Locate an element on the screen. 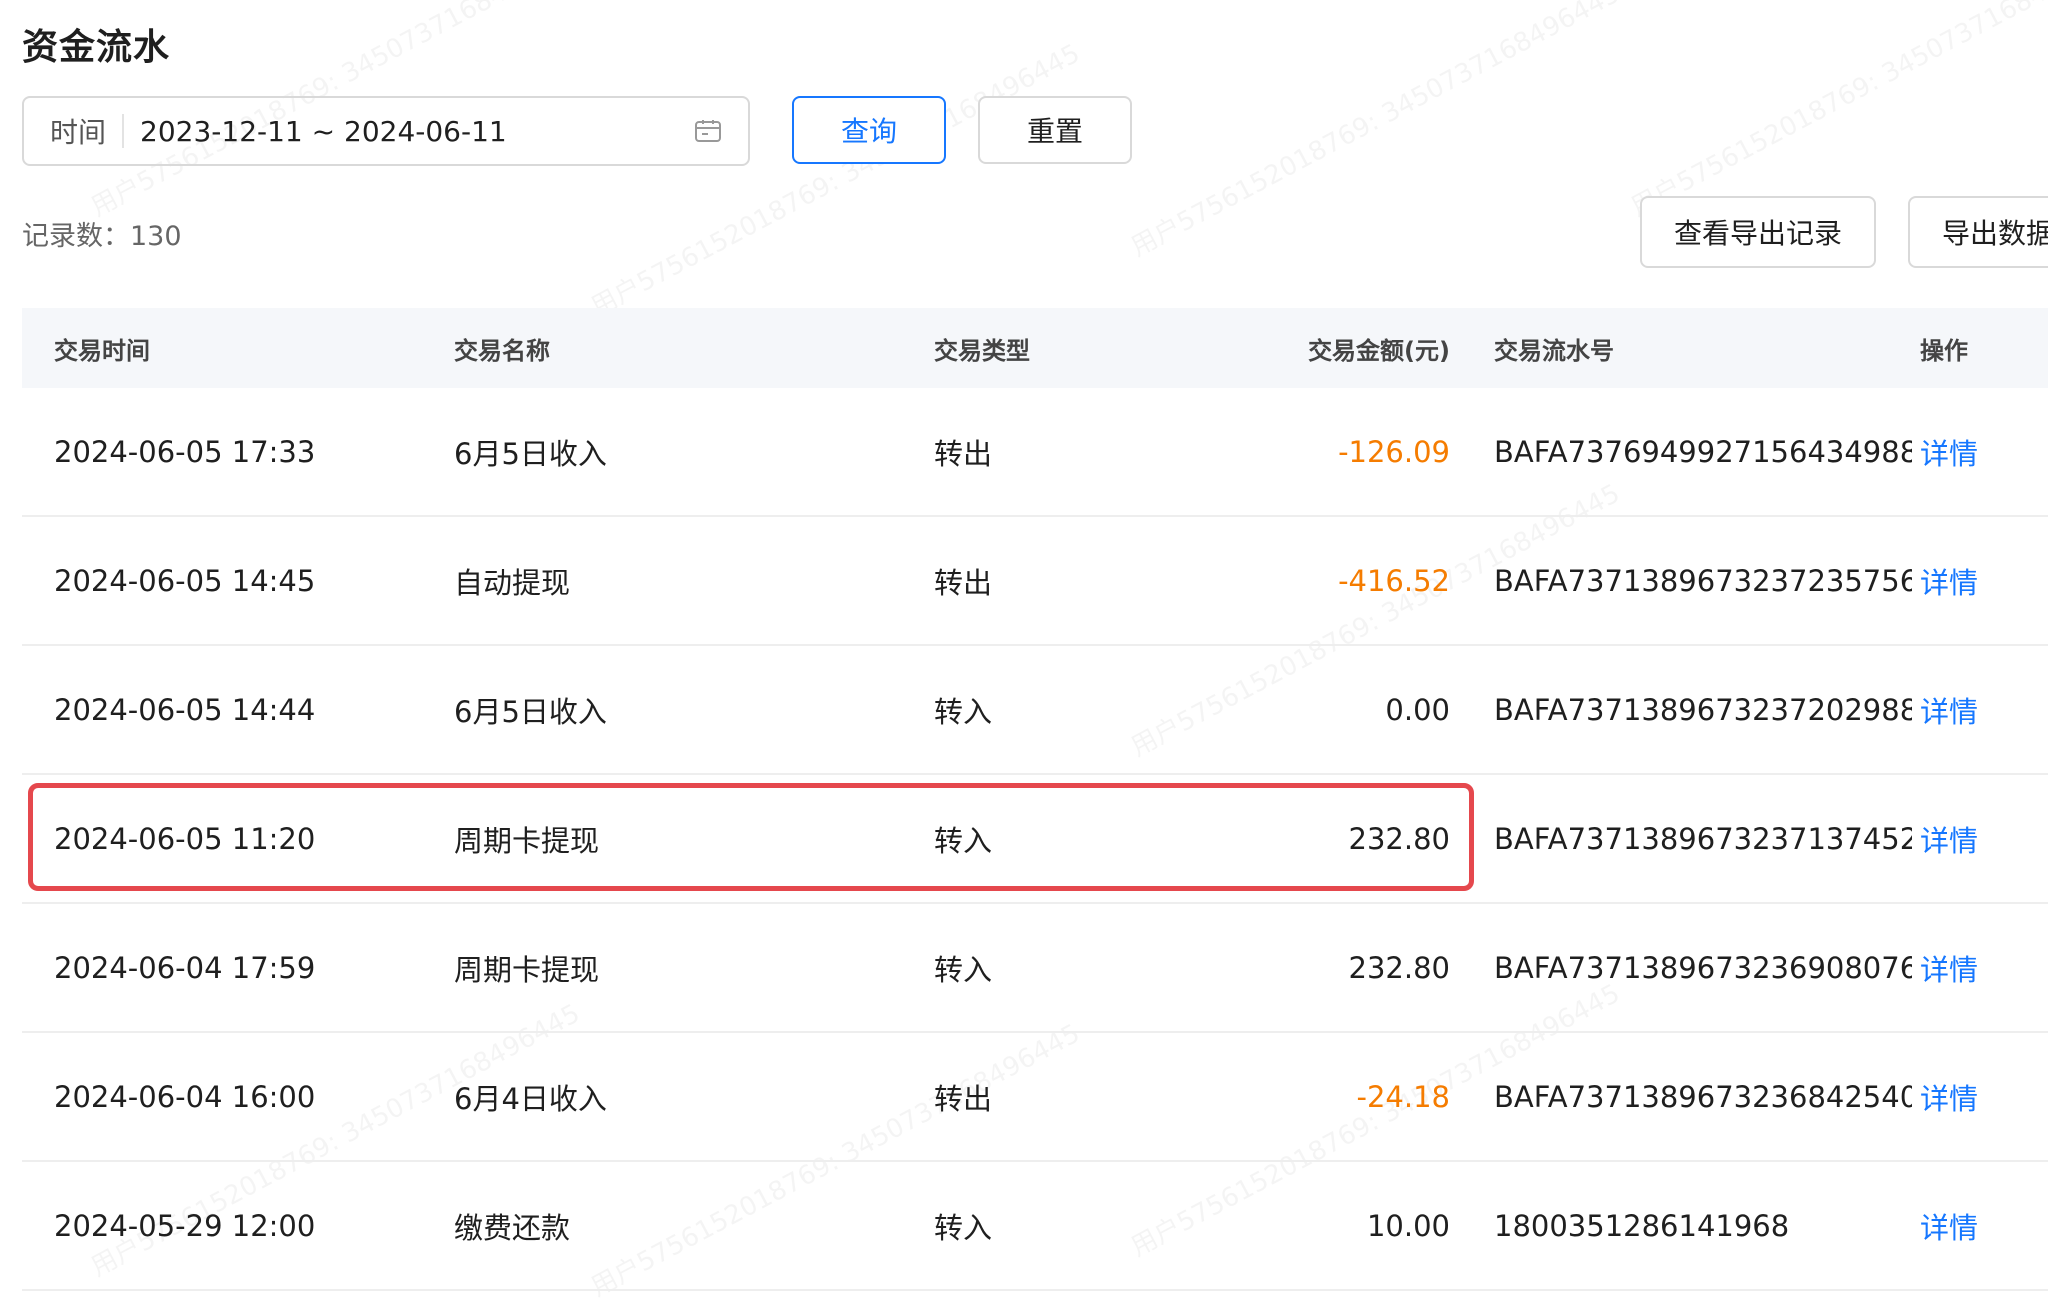 Image resolution: width=2048 pixels, height=1310 pixels. cell-time: 2024-06-05 17:33 is located at coordinates (185, 451).